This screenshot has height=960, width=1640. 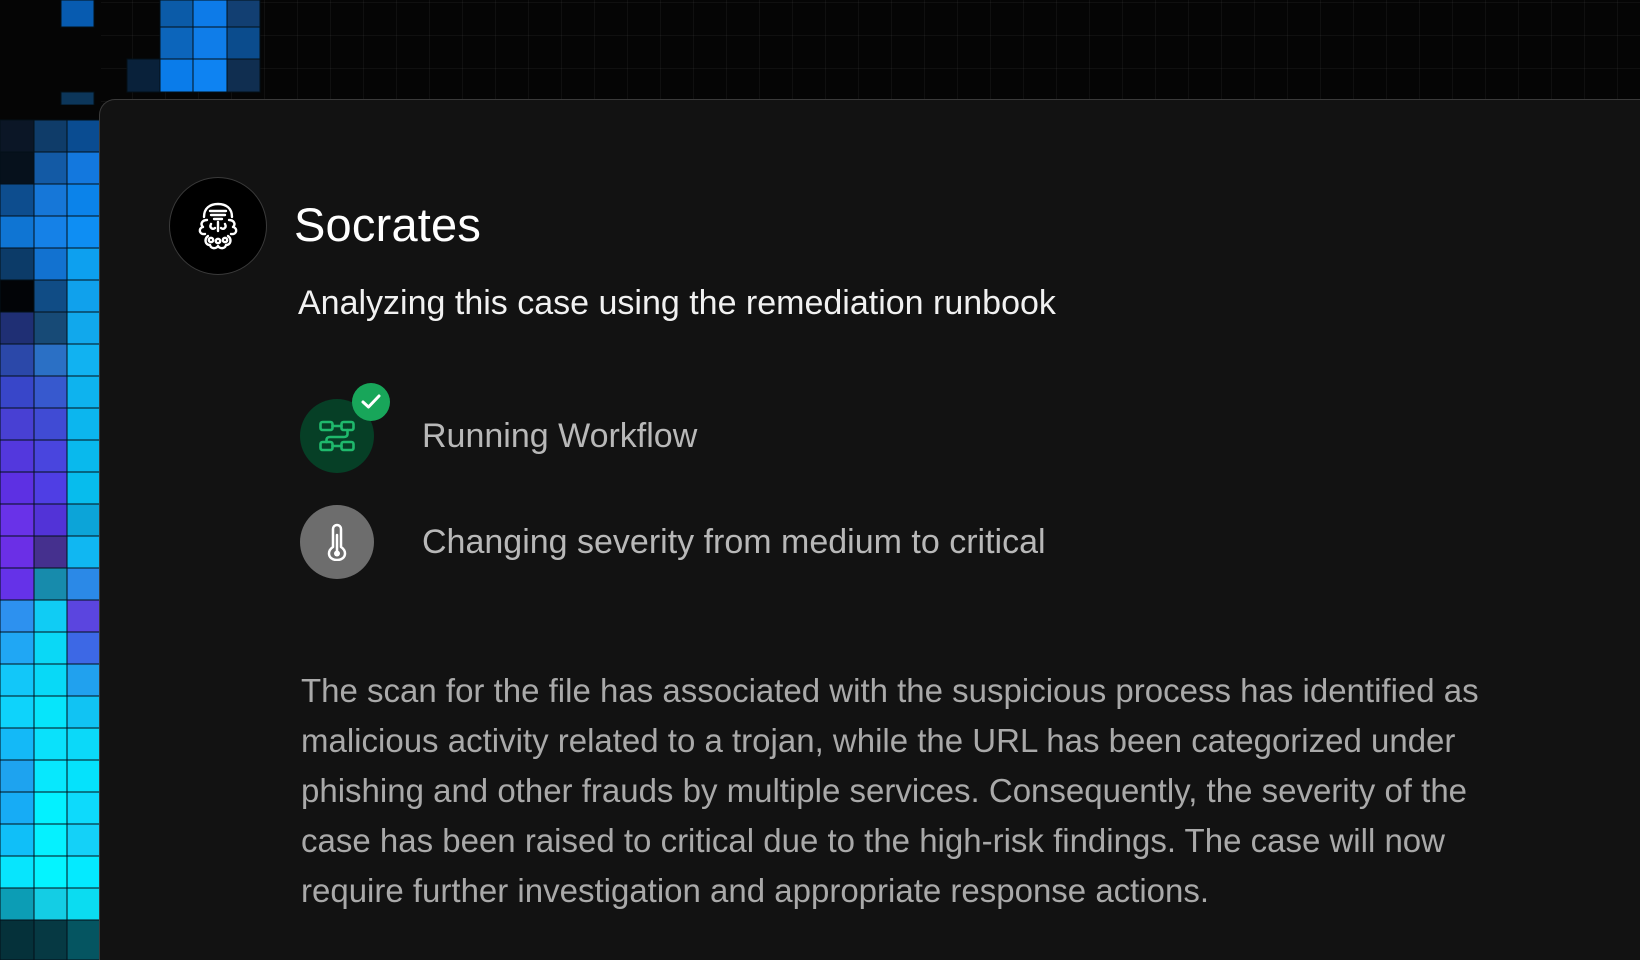 I want to click on workflow-step-icon-container, so click(x=345, y=428).